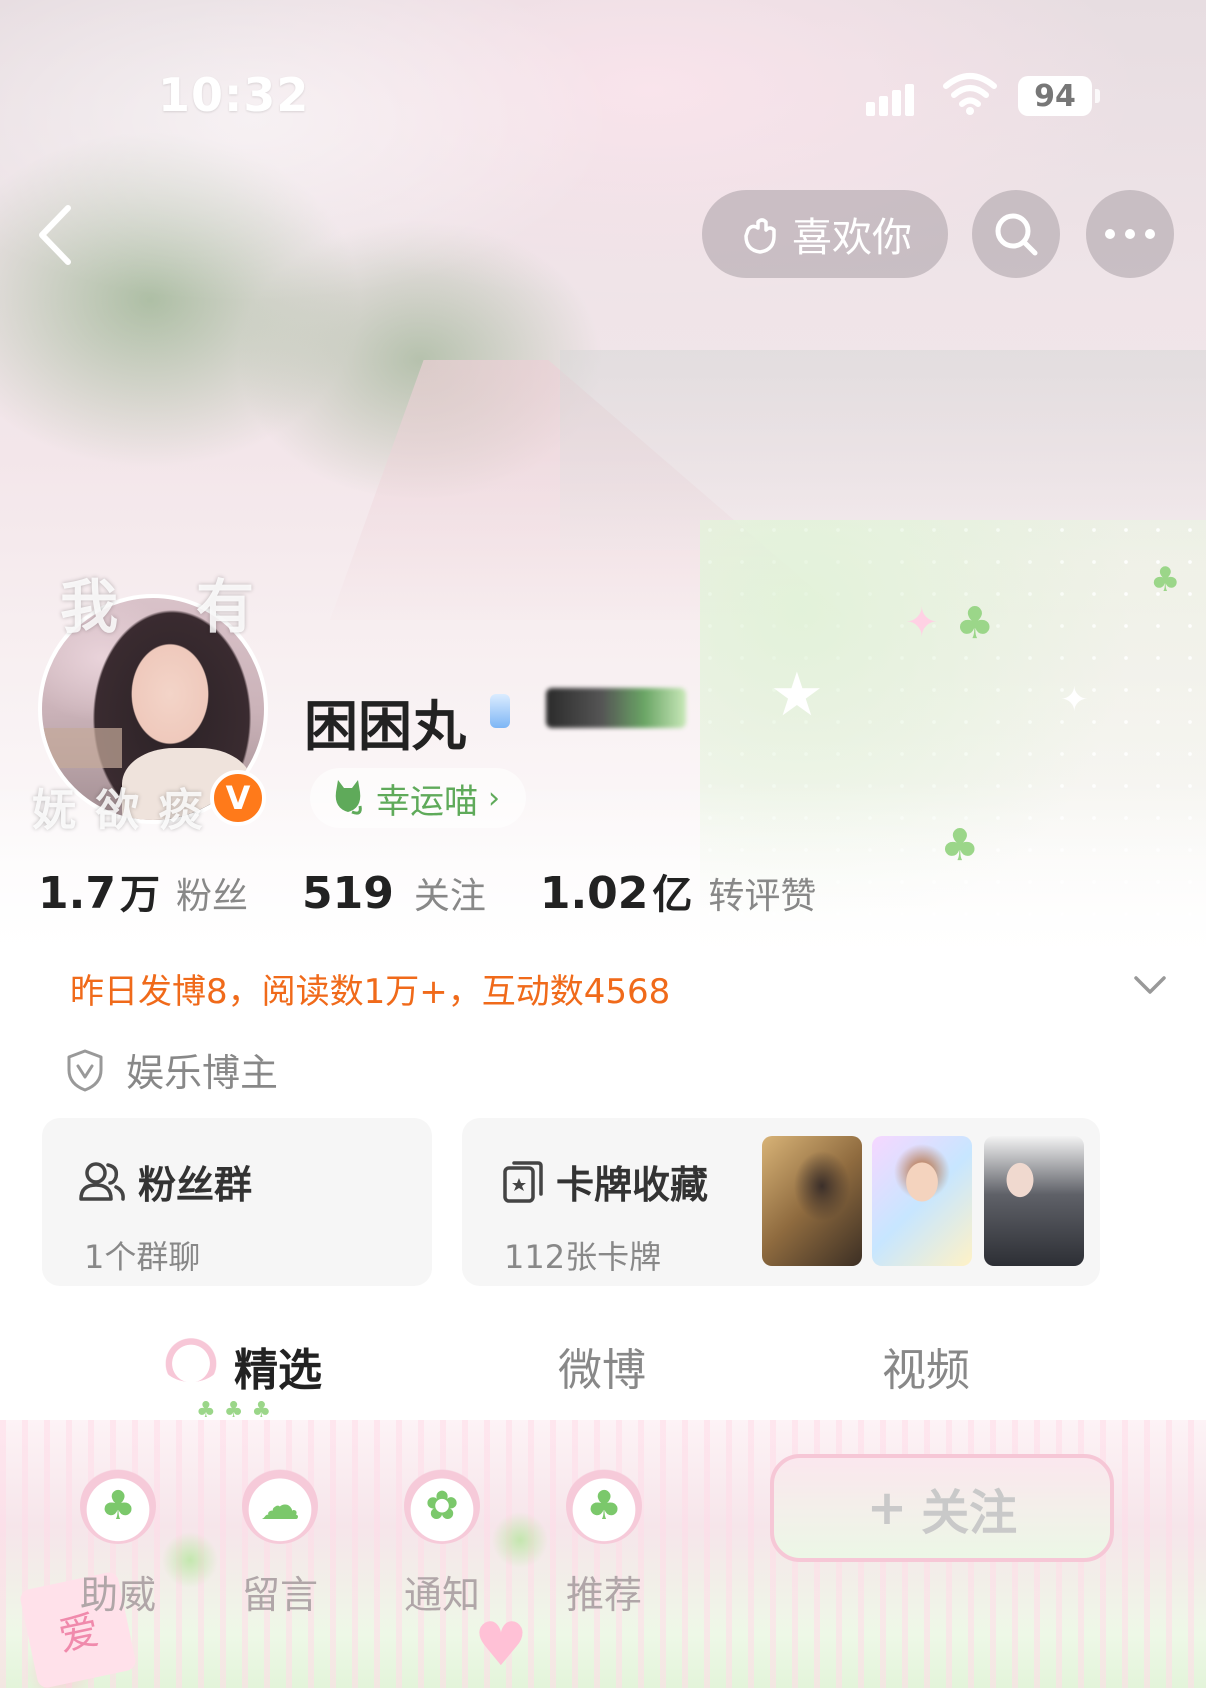  What do you see at coordinates (234, 95) in the screenshot?
I see `status-time: 10:32` at bounding box center [234, 95].